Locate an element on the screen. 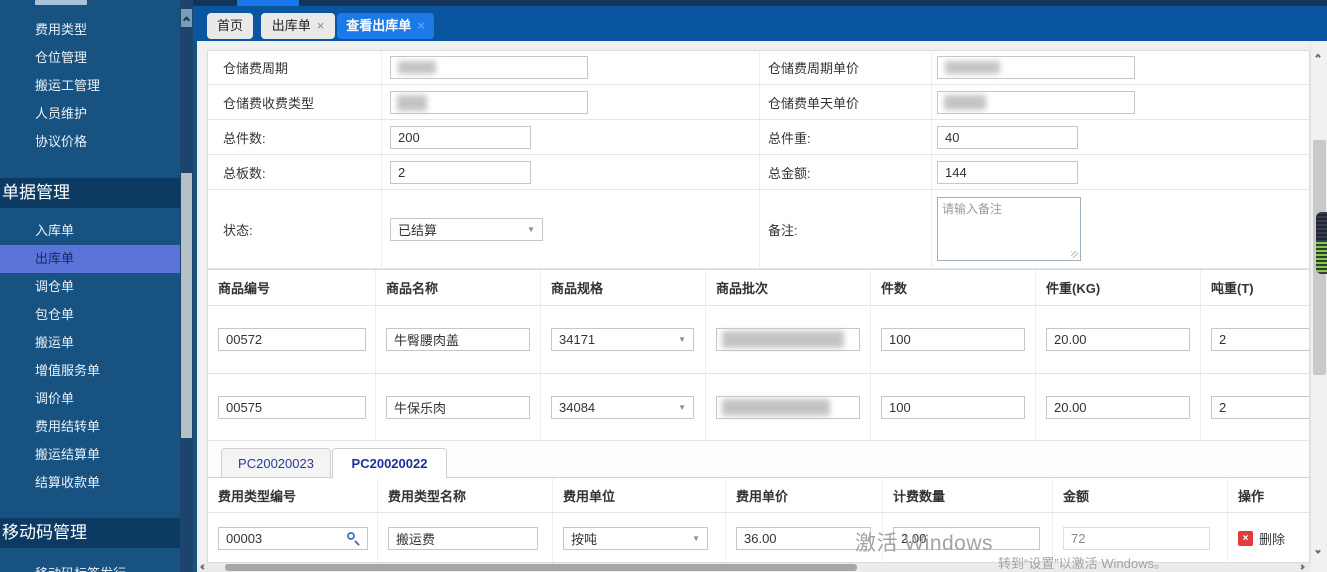  sidebar-group-document-management: 单据管理 is located at coordinates (90, 193).